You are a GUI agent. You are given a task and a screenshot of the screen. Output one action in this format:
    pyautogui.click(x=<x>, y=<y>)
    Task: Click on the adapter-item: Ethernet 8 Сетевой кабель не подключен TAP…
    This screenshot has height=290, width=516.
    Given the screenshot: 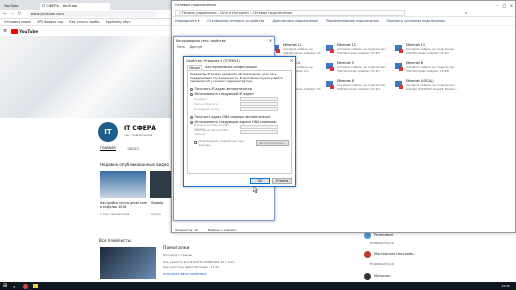 What is the action you would take?
    pyautogui.click(x=358, y=90)
    